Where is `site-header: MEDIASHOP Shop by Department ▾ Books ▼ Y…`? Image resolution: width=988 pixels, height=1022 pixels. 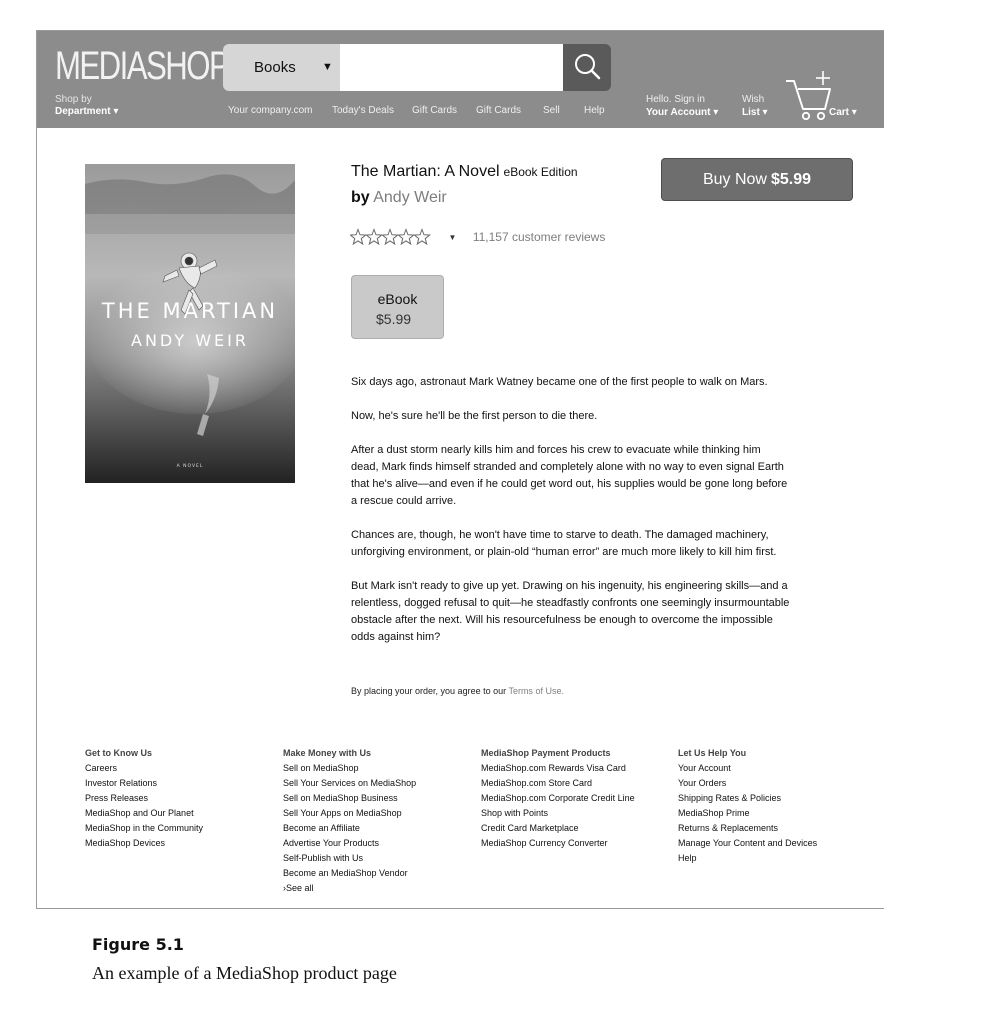 site-header: MEDIASHOP Shop by Department ▾ Books ▼ Y… is located at coordinates (460, 79).